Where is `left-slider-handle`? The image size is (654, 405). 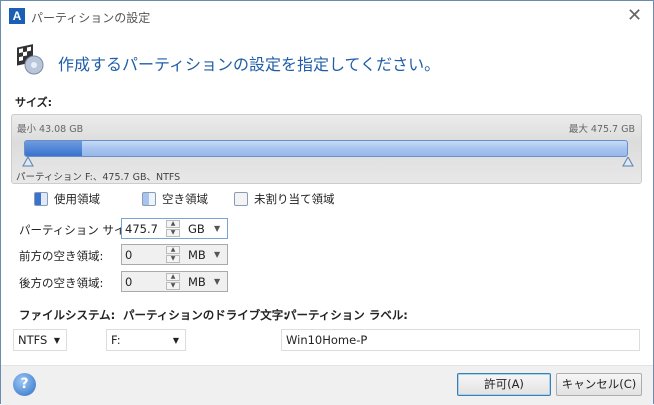
left-slider-handle is located at coordinates (28, 162).